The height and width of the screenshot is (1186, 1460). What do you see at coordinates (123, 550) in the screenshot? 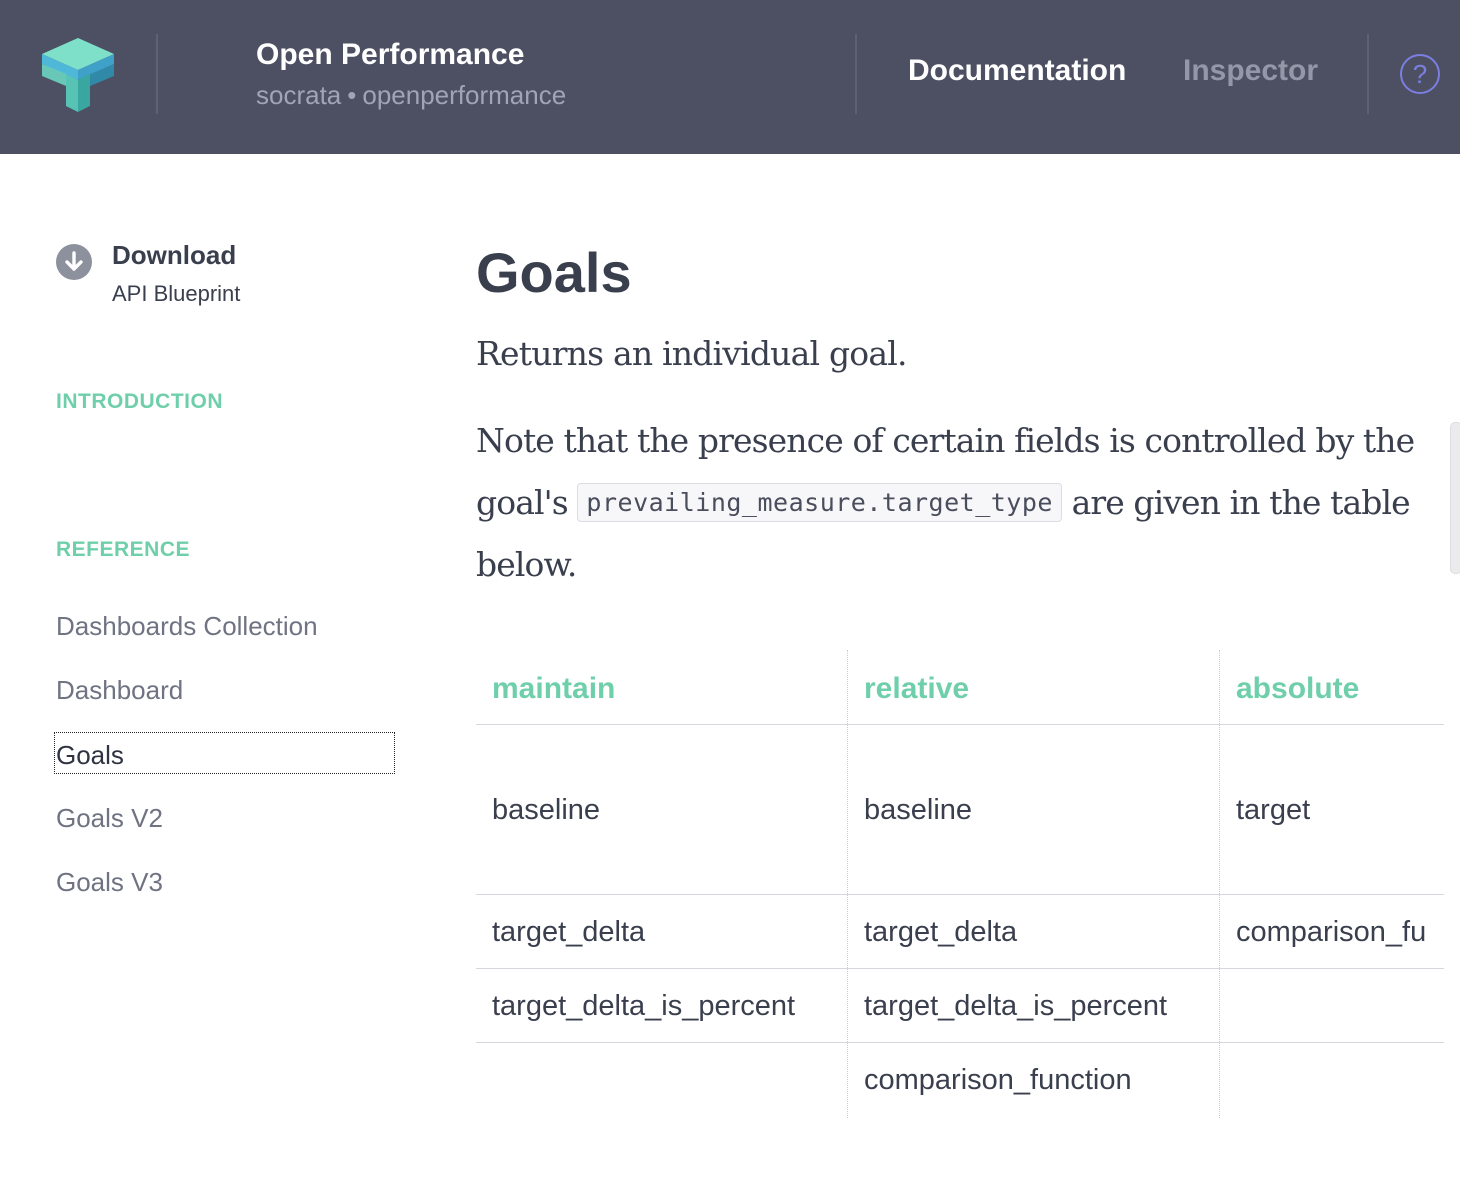
I see `section-reference: REFERENCE` at bounding box center [123, 550].